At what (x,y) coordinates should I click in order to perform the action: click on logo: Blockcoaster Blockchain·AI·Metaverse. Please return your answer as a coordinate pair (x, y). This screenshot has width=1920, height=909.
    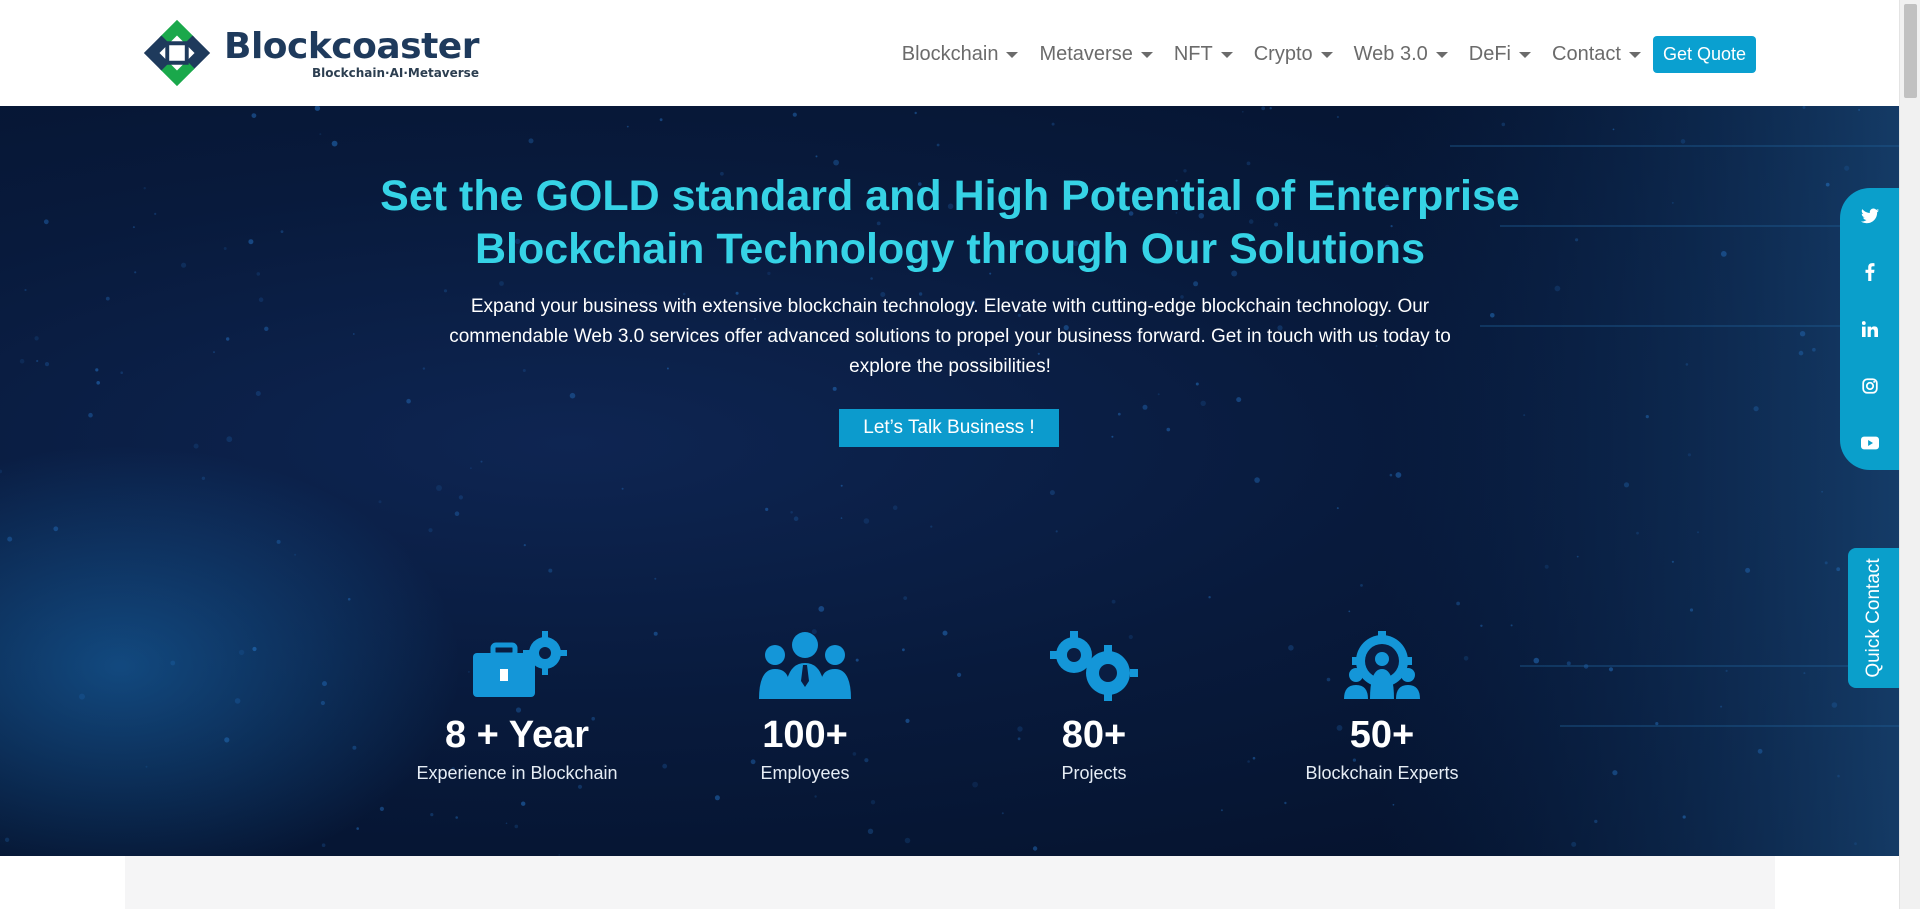
    Looking at the image, I should click on (308, 53).